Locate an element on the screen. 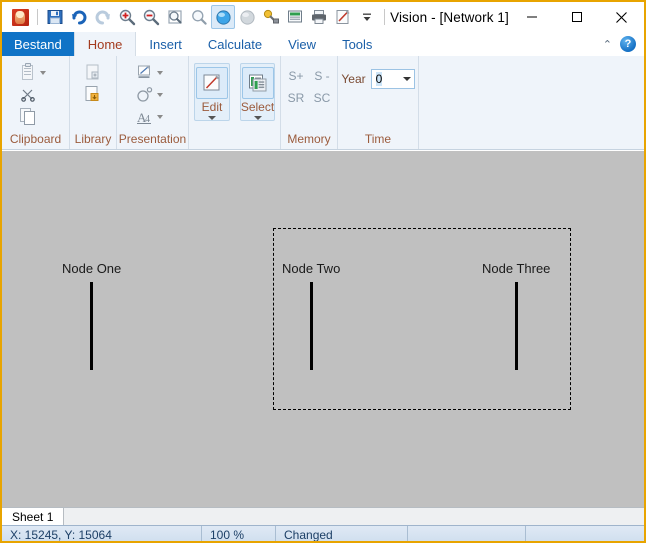 This screenshot has height=543, width=646. report-icon is located at coordinates (295, 17).